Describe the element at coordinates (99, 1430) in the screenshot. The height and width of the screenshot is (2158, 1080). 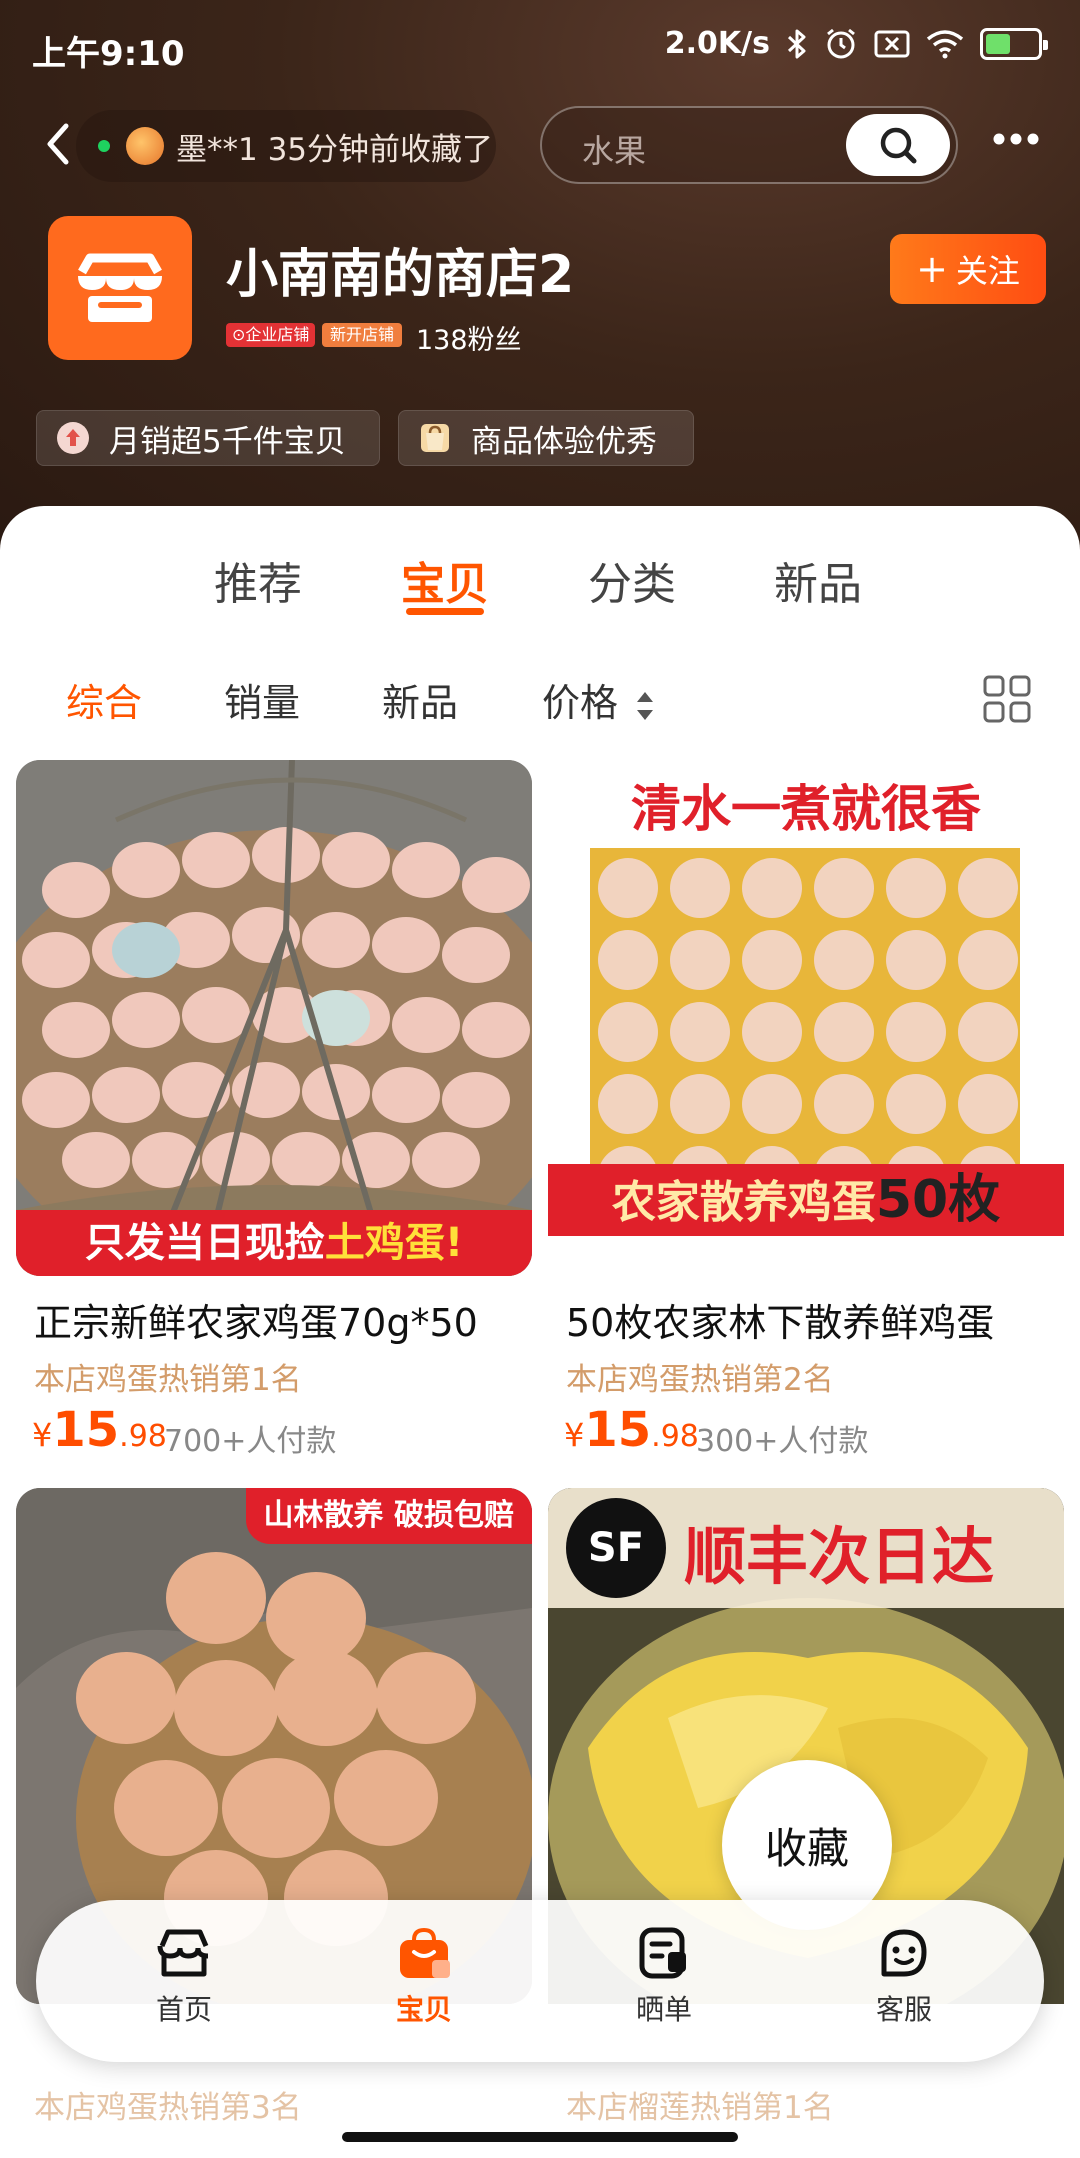
I see `product-1-price: ¥15.98` at that location.